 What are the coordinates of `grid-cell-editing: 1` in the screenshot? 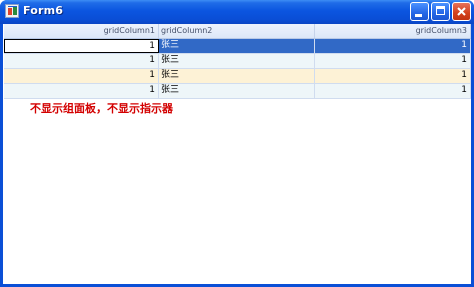 It's located at (81, 46).